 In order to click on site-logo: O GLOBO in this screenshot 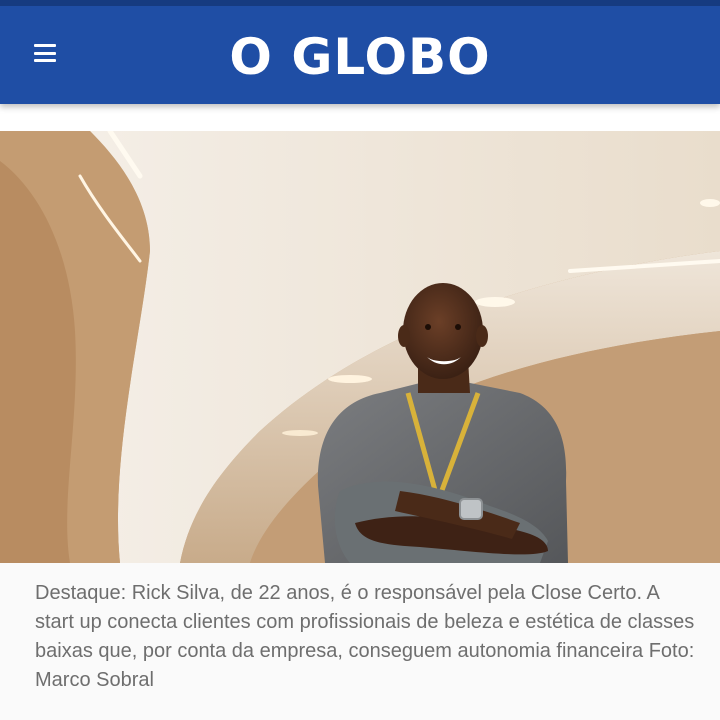, I will do `click(360, 57)`.